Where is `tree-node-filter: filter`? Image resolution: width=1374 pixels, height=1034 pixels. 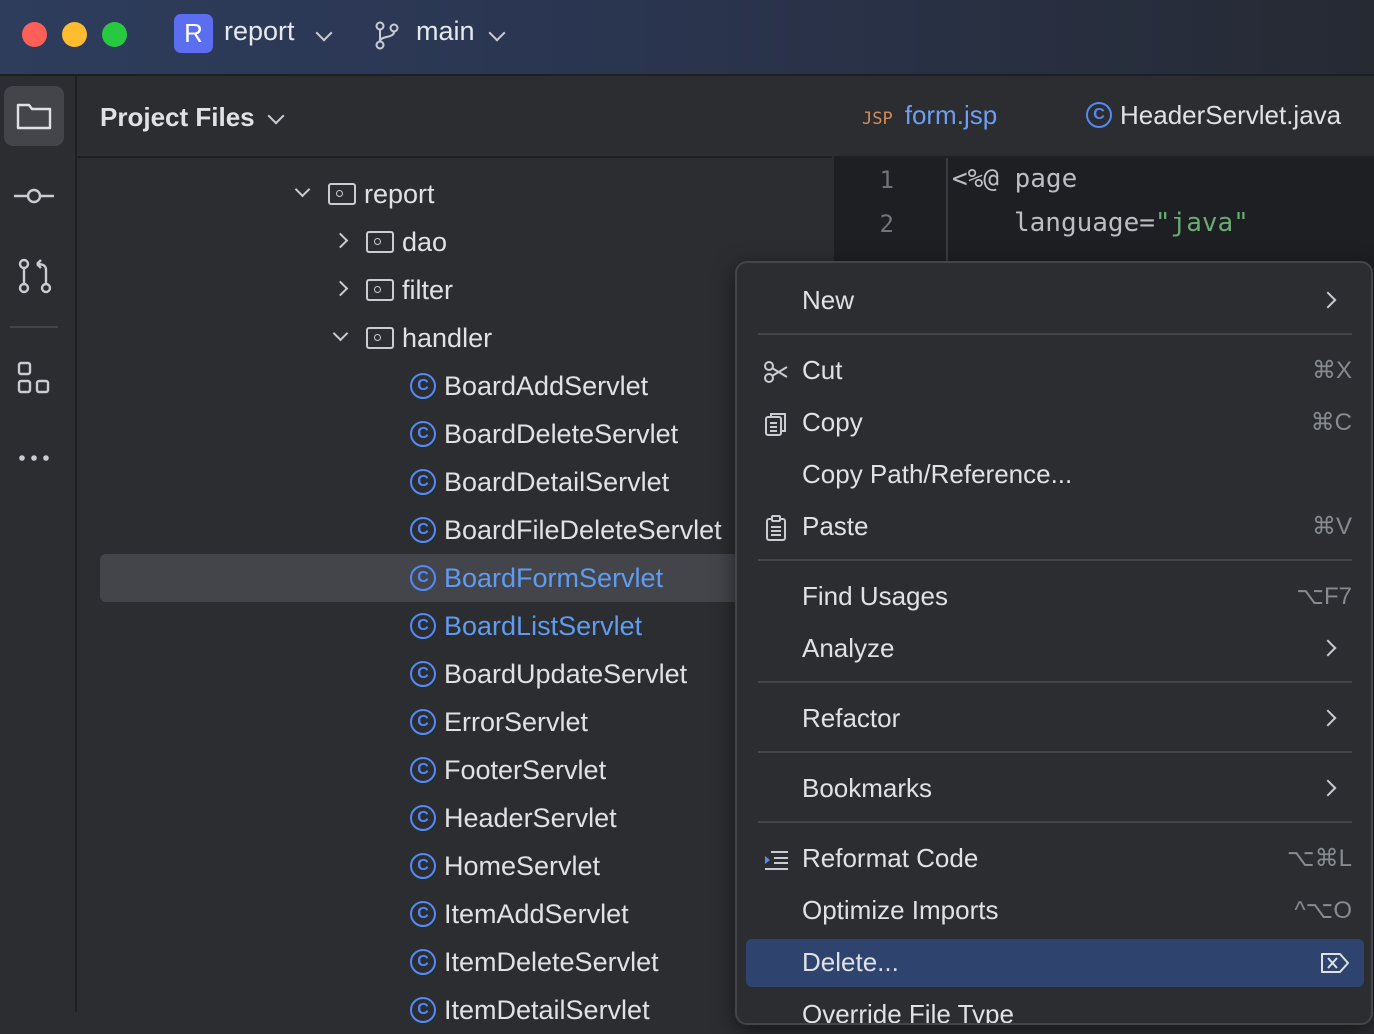 tree-node-filter: filter is located at coordinates (393, 290).